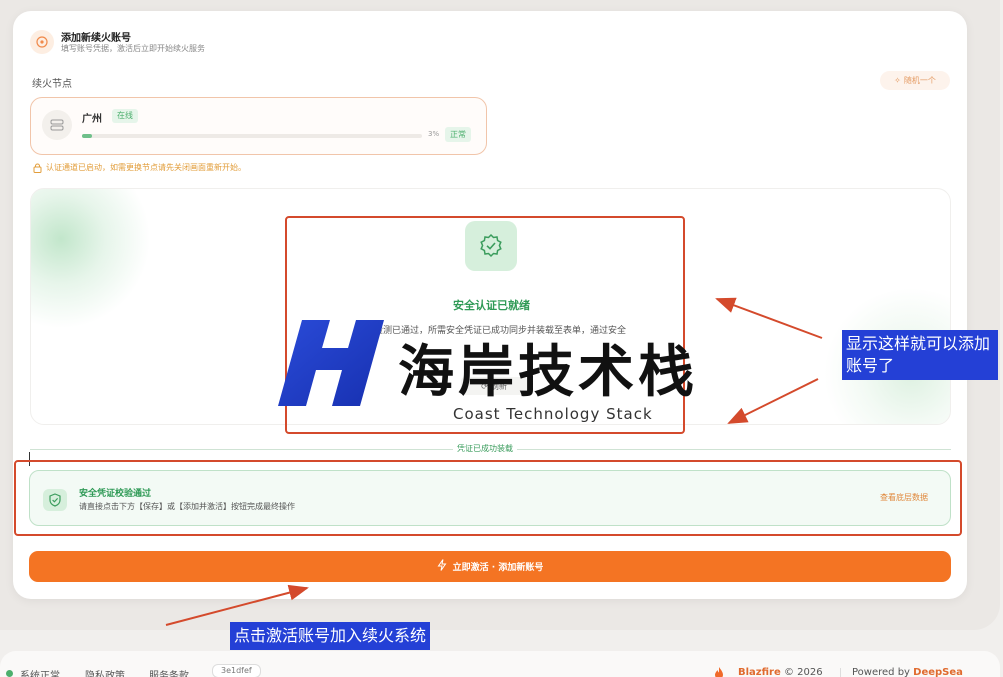  I want to click on flame-icon, so click(719, 672).